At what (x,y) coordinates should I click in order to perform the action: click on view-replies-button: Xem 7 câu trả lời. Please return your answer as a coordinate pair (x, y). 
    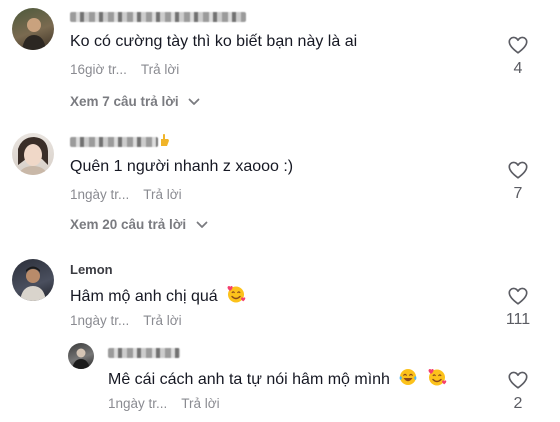
    Looking at the image, I should click on (135, 101).